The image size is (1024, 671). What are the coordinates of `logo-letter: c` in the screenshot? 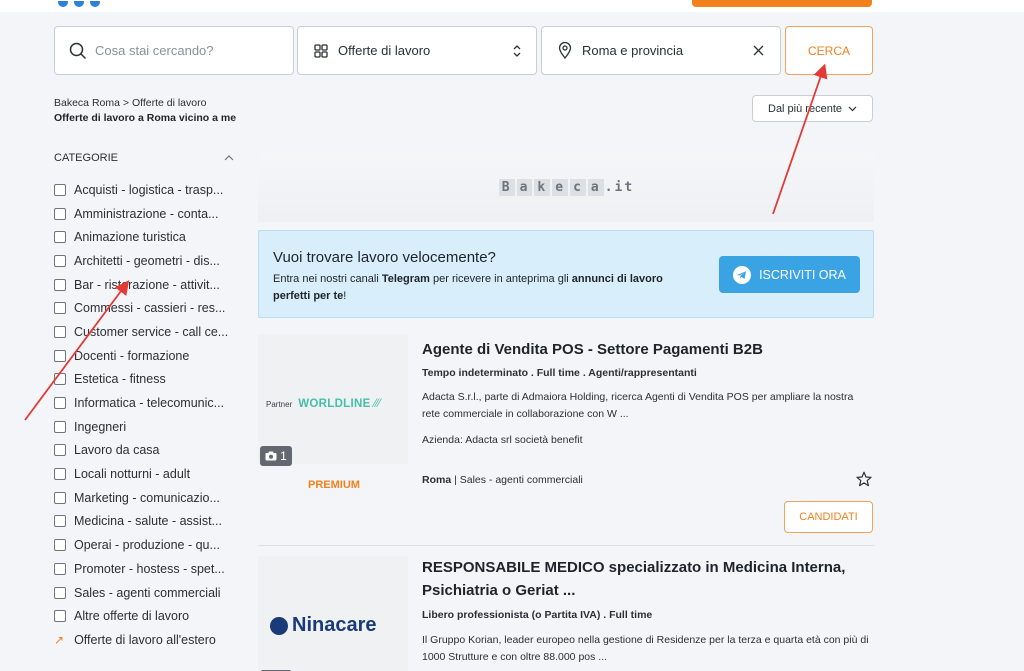 It's located at (578, 187).